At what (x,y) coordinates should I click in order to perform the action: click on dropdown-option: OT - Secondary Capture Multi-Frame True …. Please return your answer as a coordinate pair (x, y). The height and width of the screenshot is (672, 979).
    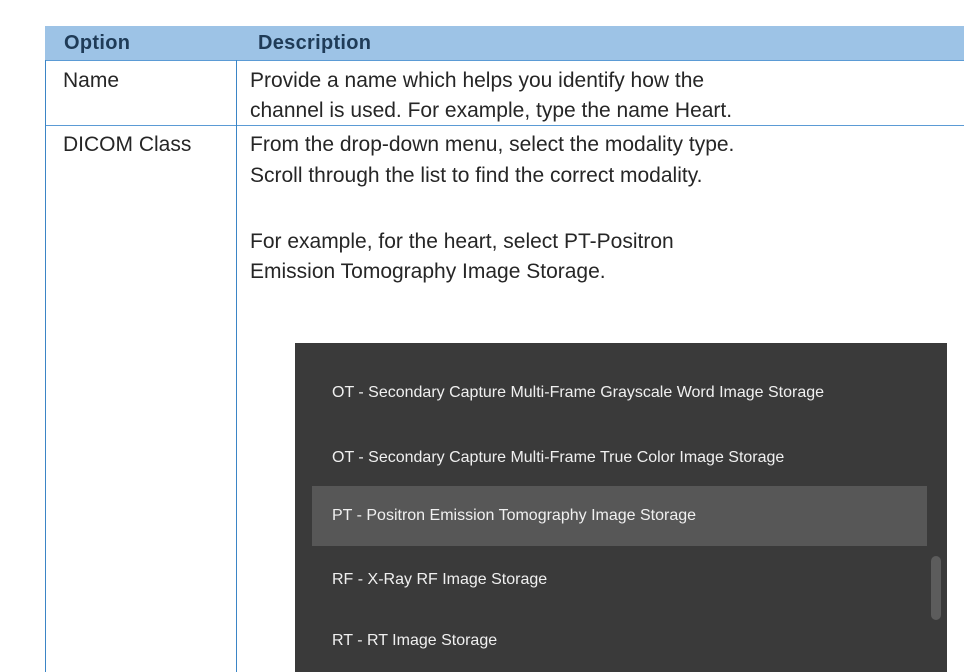
    Looking at the image, I should click on (619, 458).